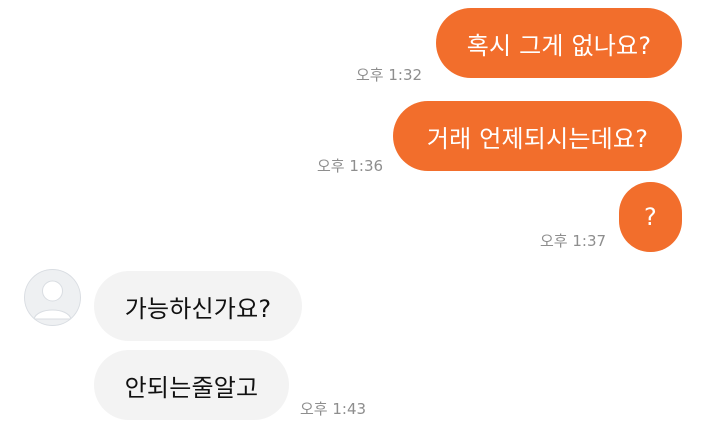 Image resolution: width=708 pixels, height=423 pixels. Describe the element at coordinates (191, 385) in the screenshot. I see `received-message: 안되는줄알고` at that location.